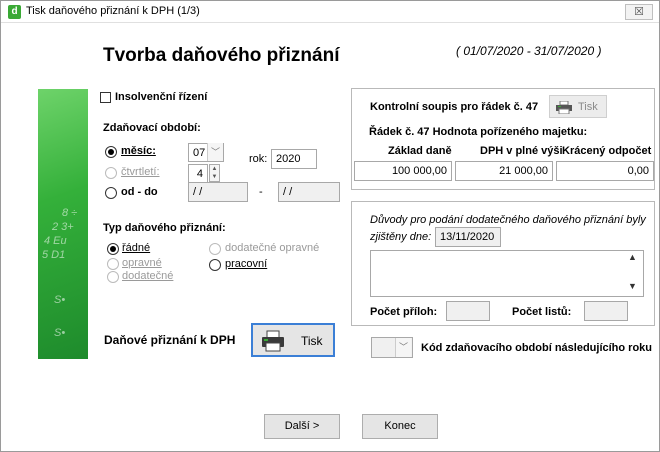  Describe the element at coordinates (468, 237) in the screenshot. I see `found-date-input: 13/11/2020` at that location.